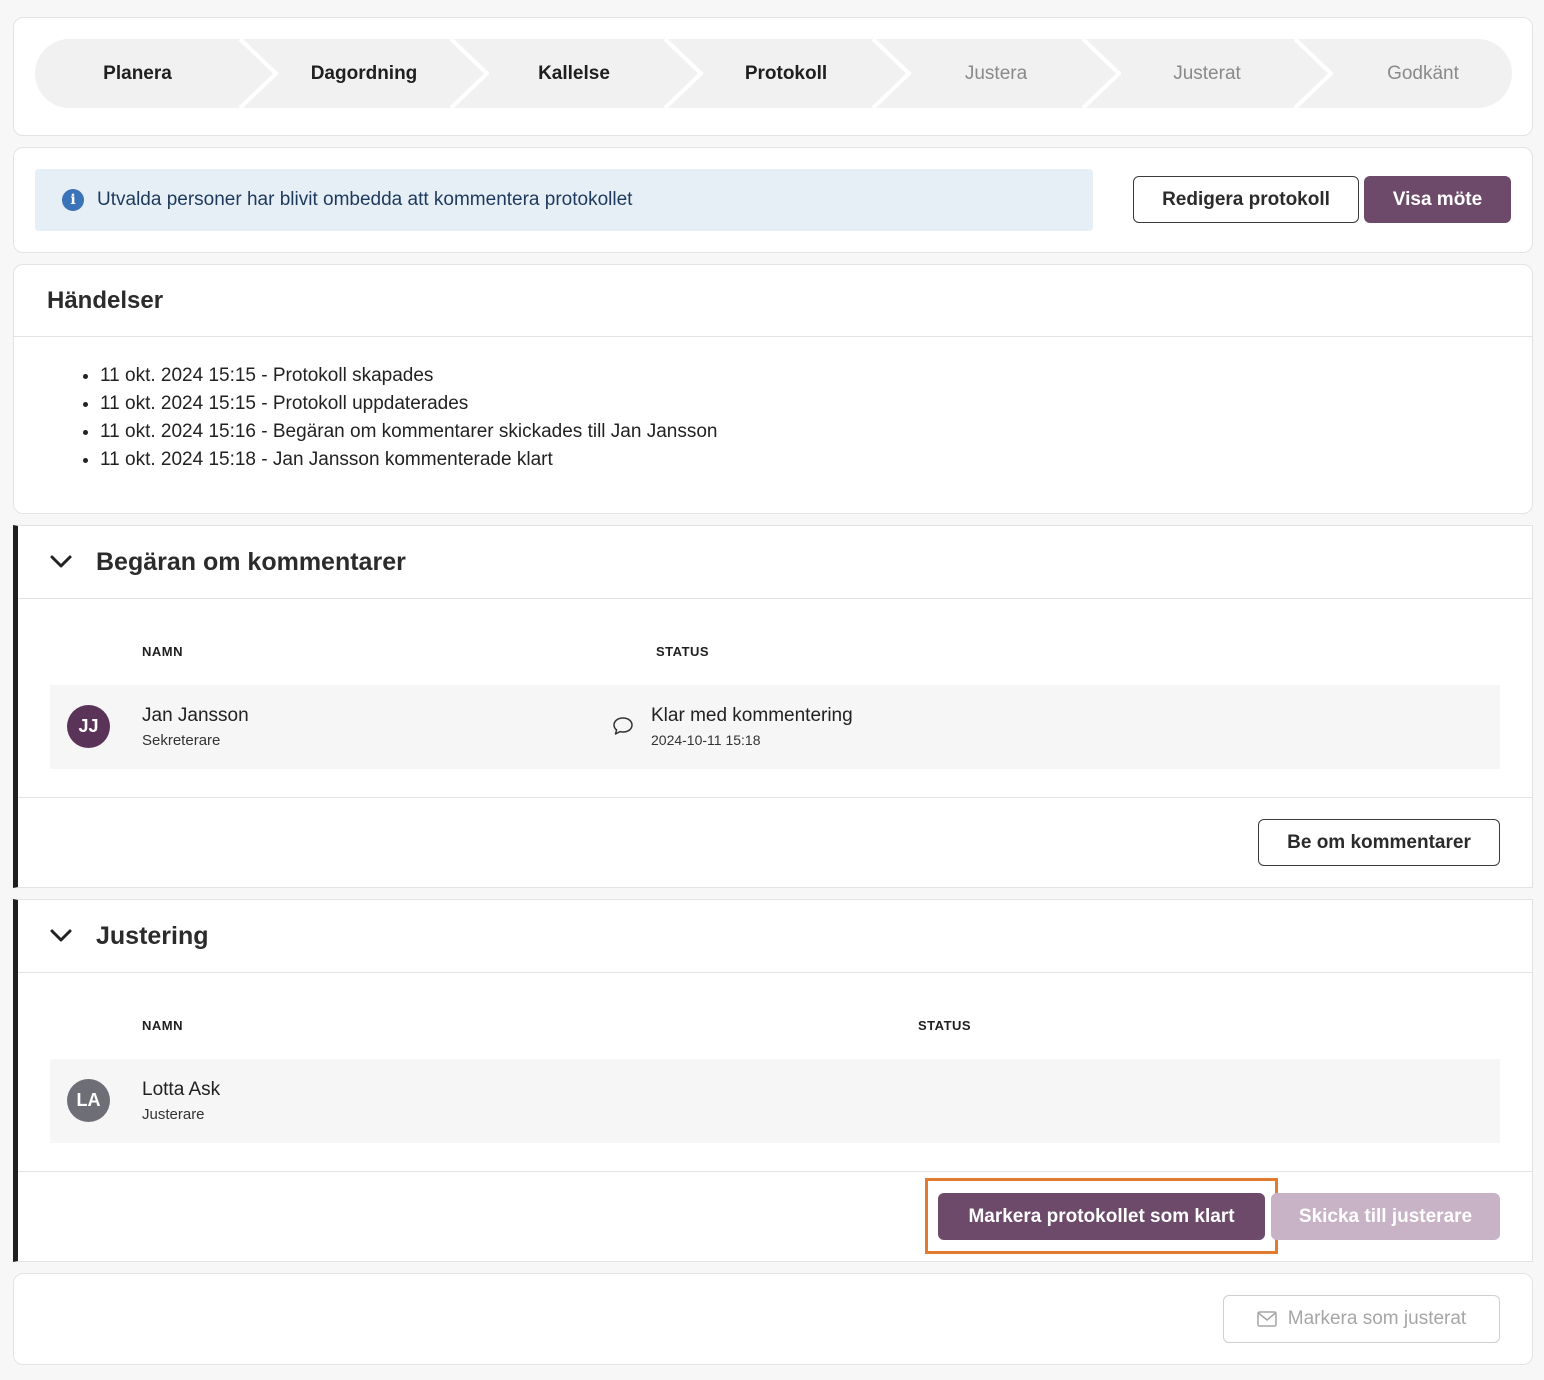 The height and width of the screenshot is (1380, 1544). I want to click on step-justerat: Justerat, so click(1207, 73).